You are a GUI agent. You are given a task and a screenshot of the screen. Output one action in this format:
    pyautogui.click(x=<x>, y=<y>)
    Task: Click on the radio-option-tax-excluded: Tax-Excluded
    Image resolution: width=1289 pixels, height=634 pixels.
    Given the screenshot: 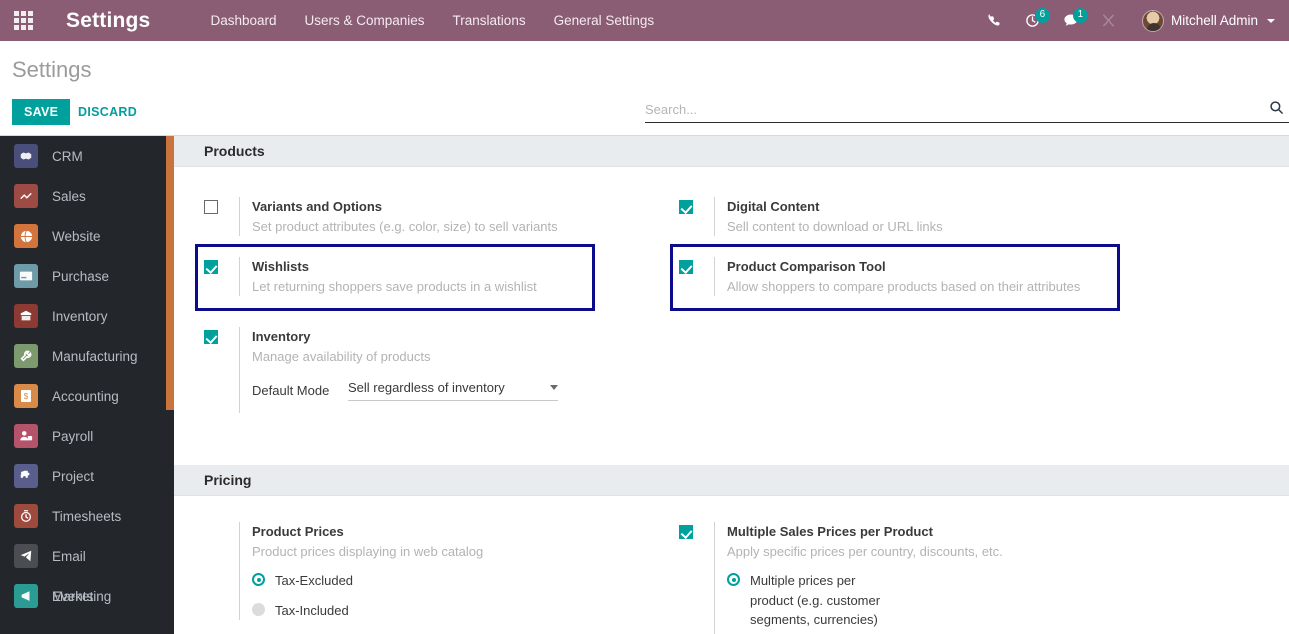 What is the action you would take?
    pyautogui.click(x=455, y=581)
    